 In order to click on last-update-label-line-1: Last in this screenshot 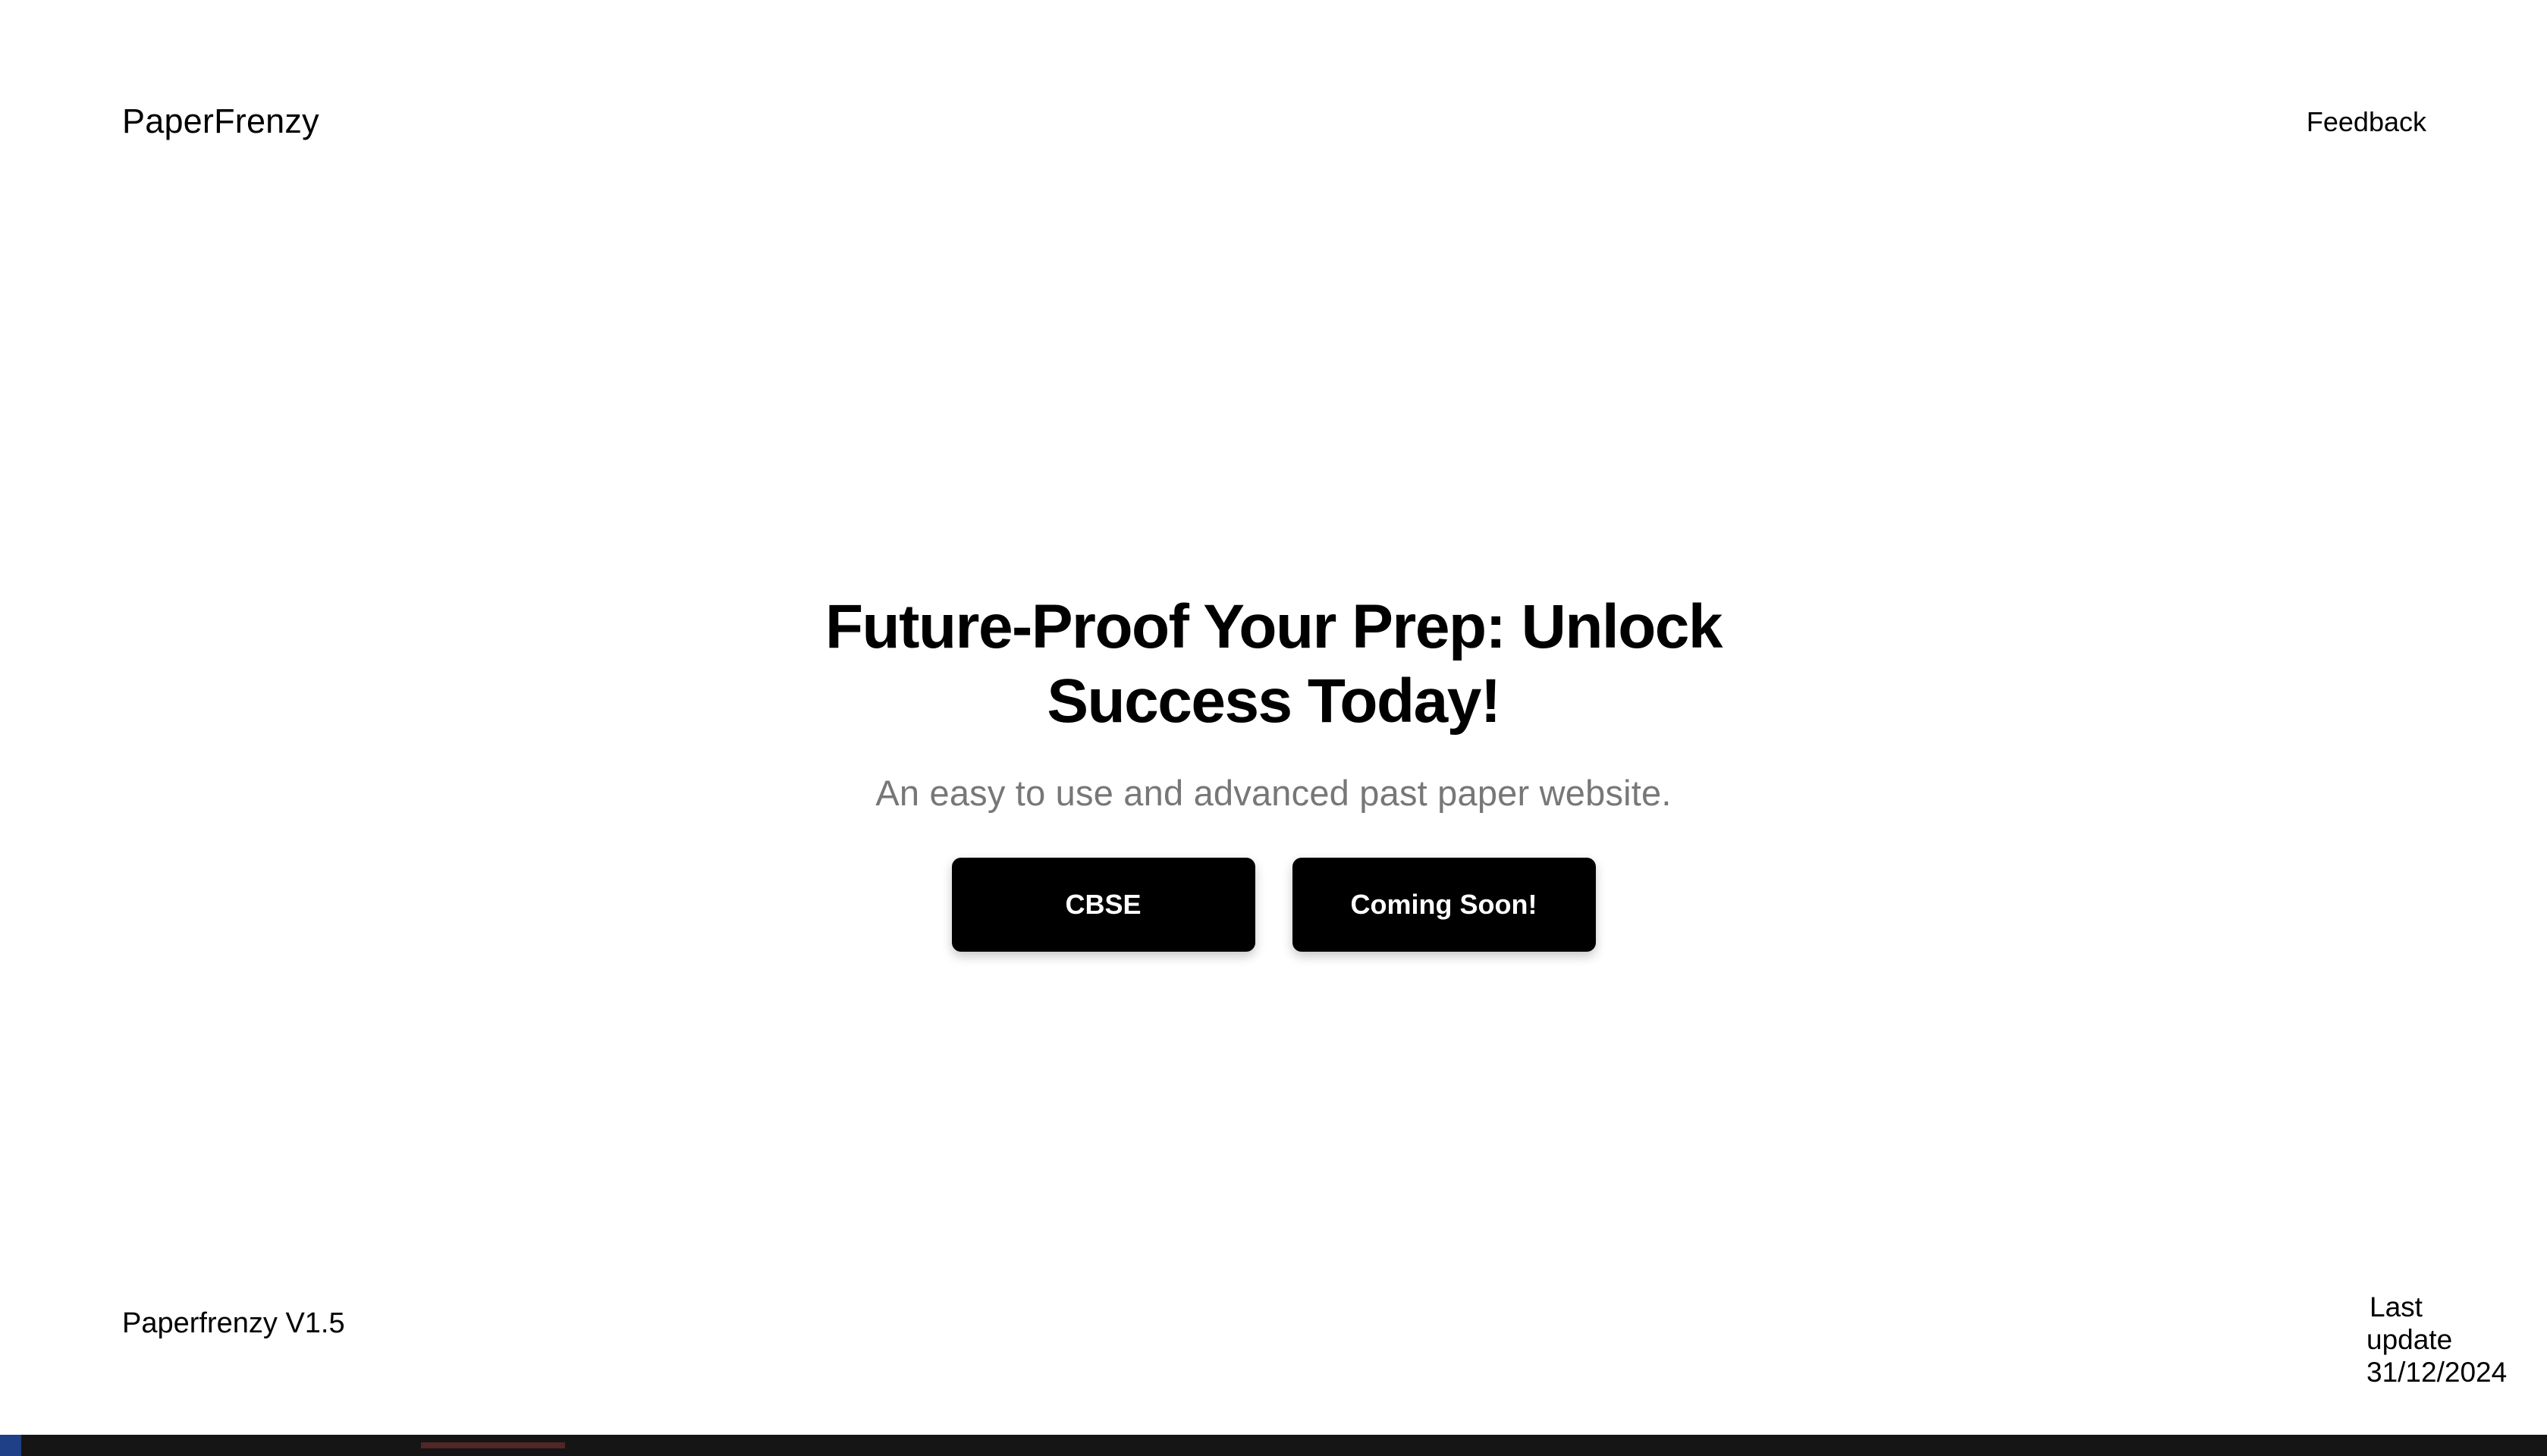, I will do `click(2396, 1307)`.